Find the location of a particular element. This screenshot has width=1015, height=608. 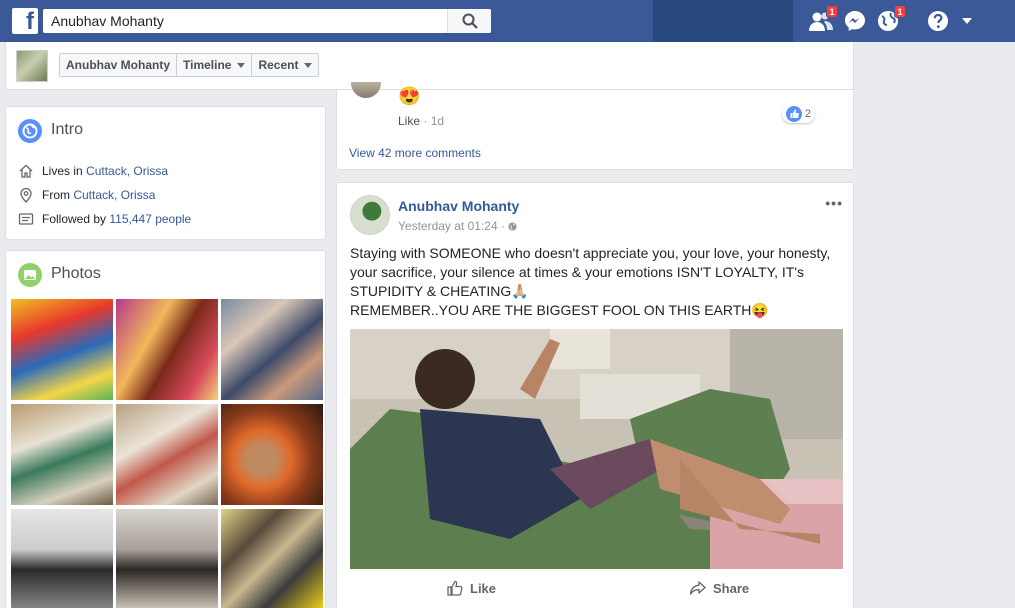

intro-title: Intro is located at coordinates (67, 129).